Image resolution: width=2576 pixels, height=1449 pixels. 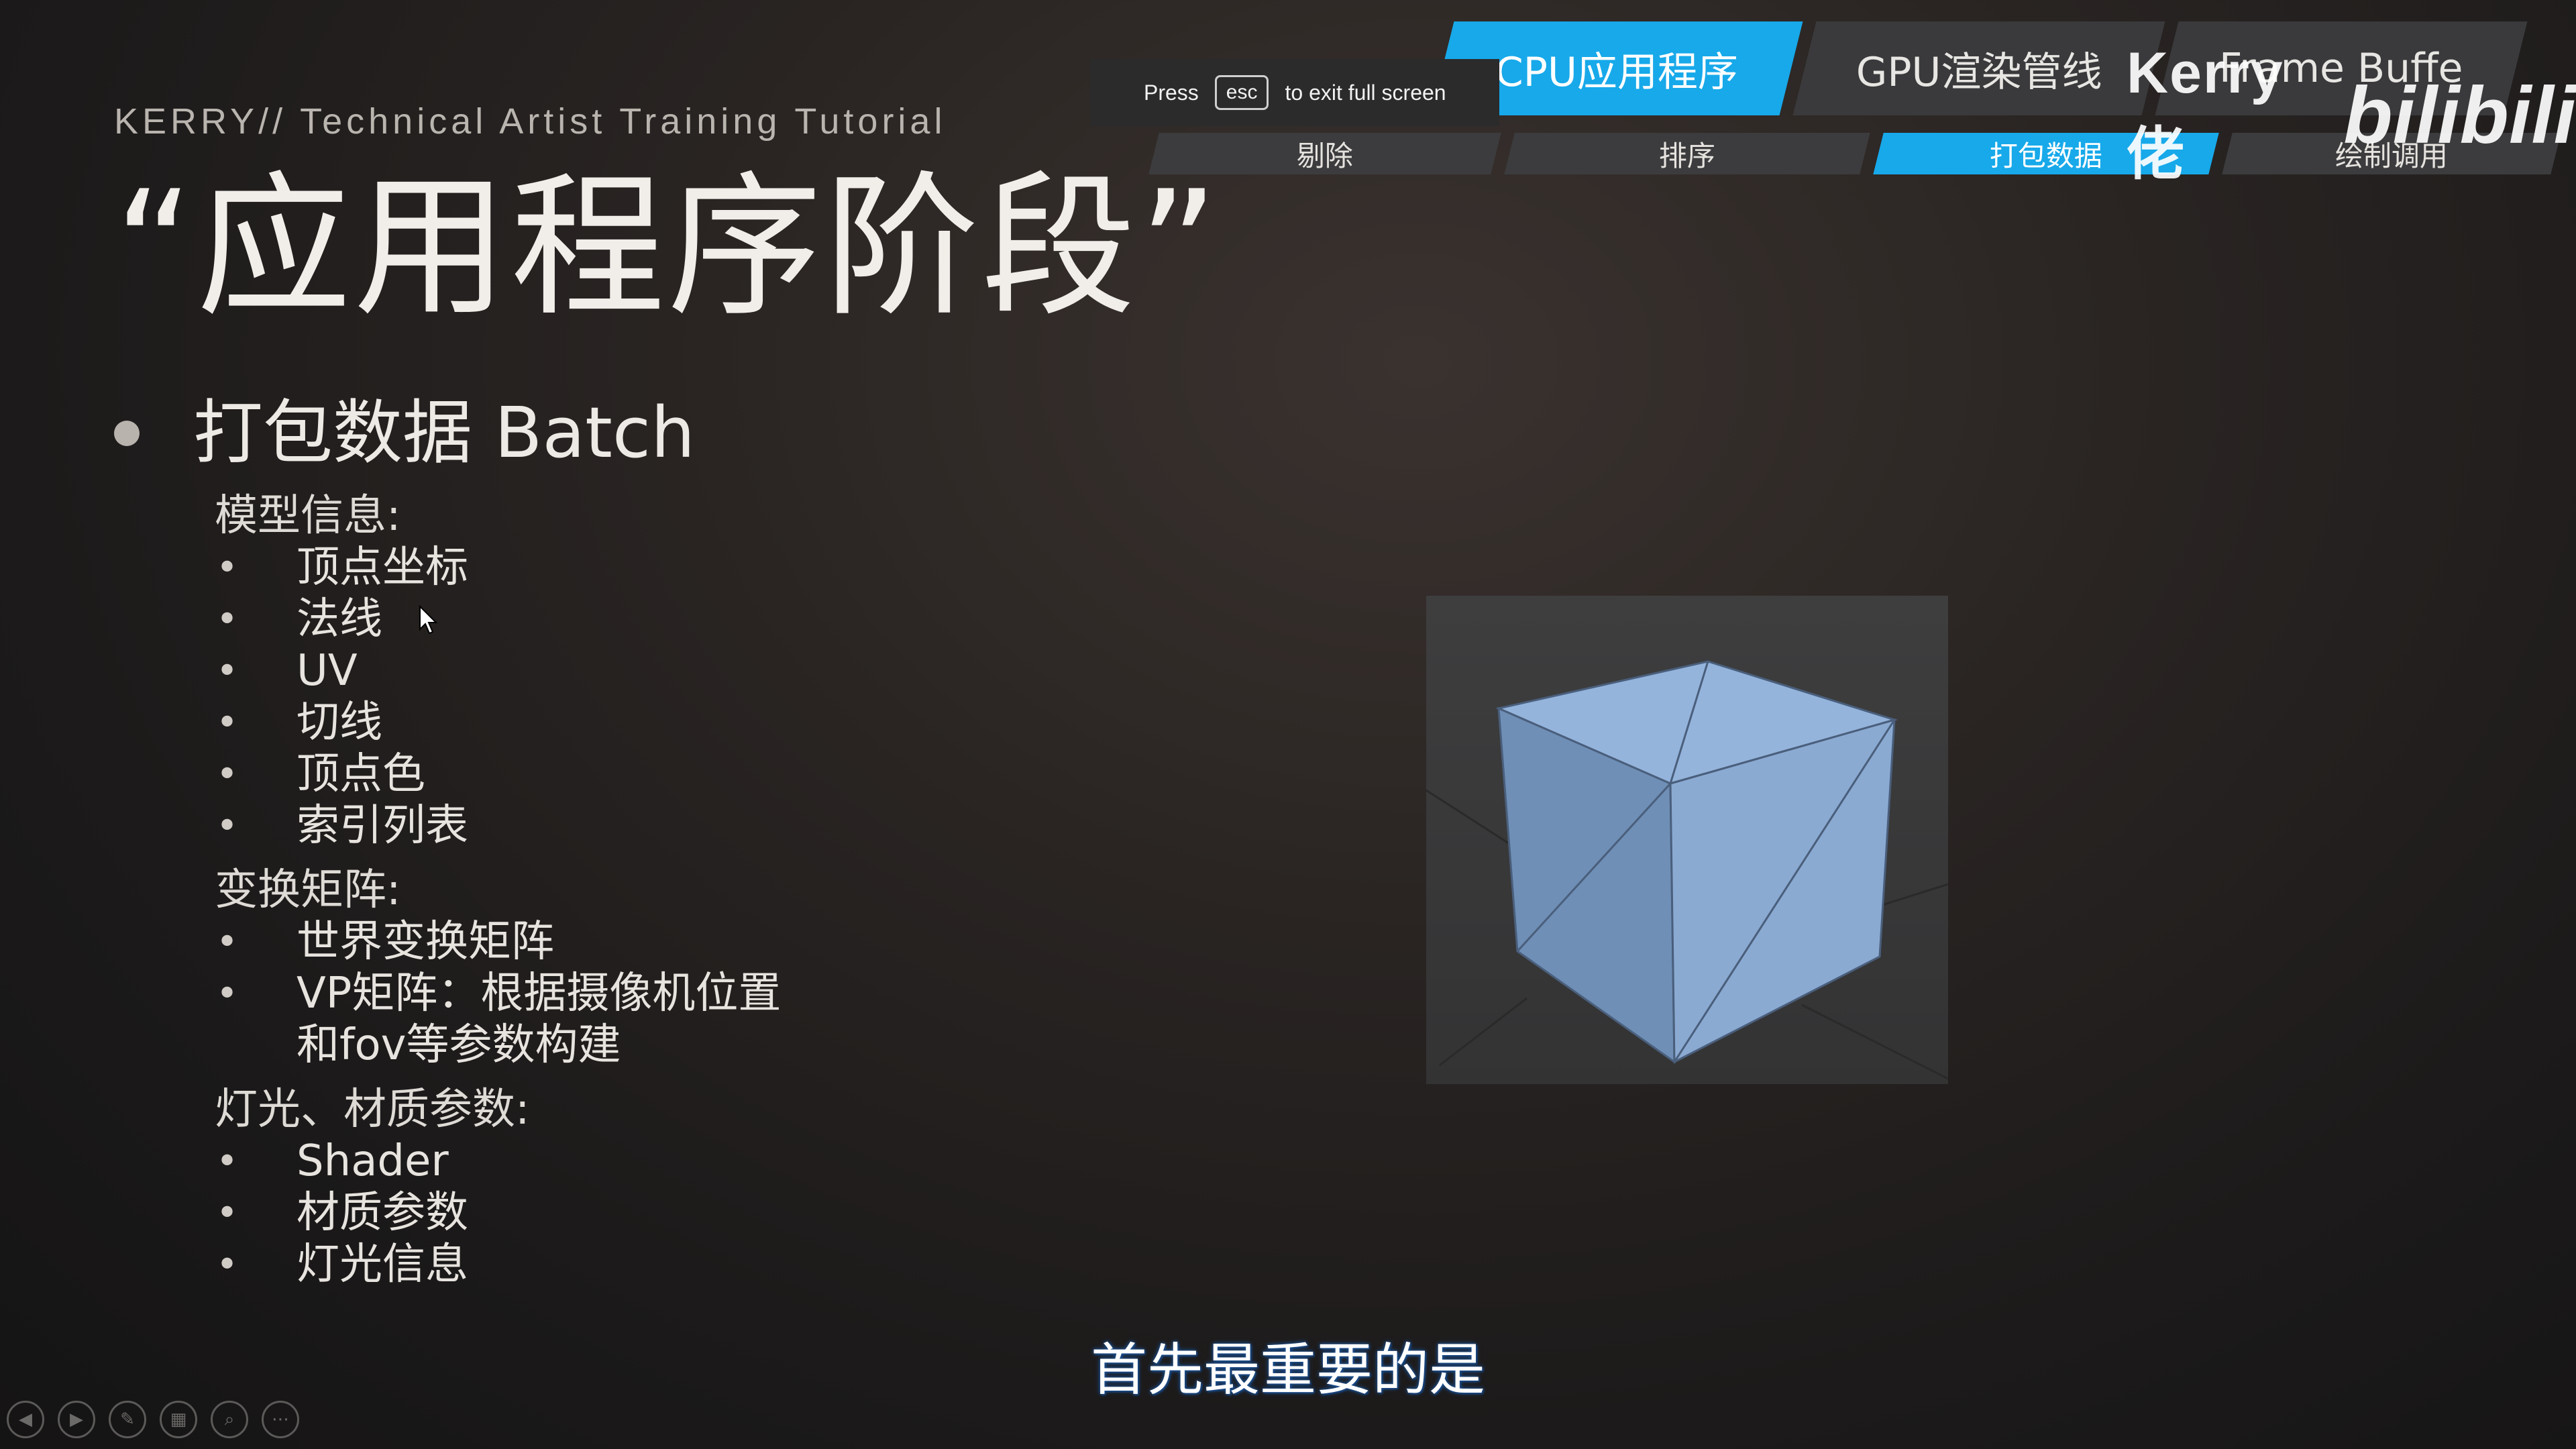 What do you see at coordinates (287, 671) in the screenshot?
I see `list-item: • UV` at bounding box center [287, 671].